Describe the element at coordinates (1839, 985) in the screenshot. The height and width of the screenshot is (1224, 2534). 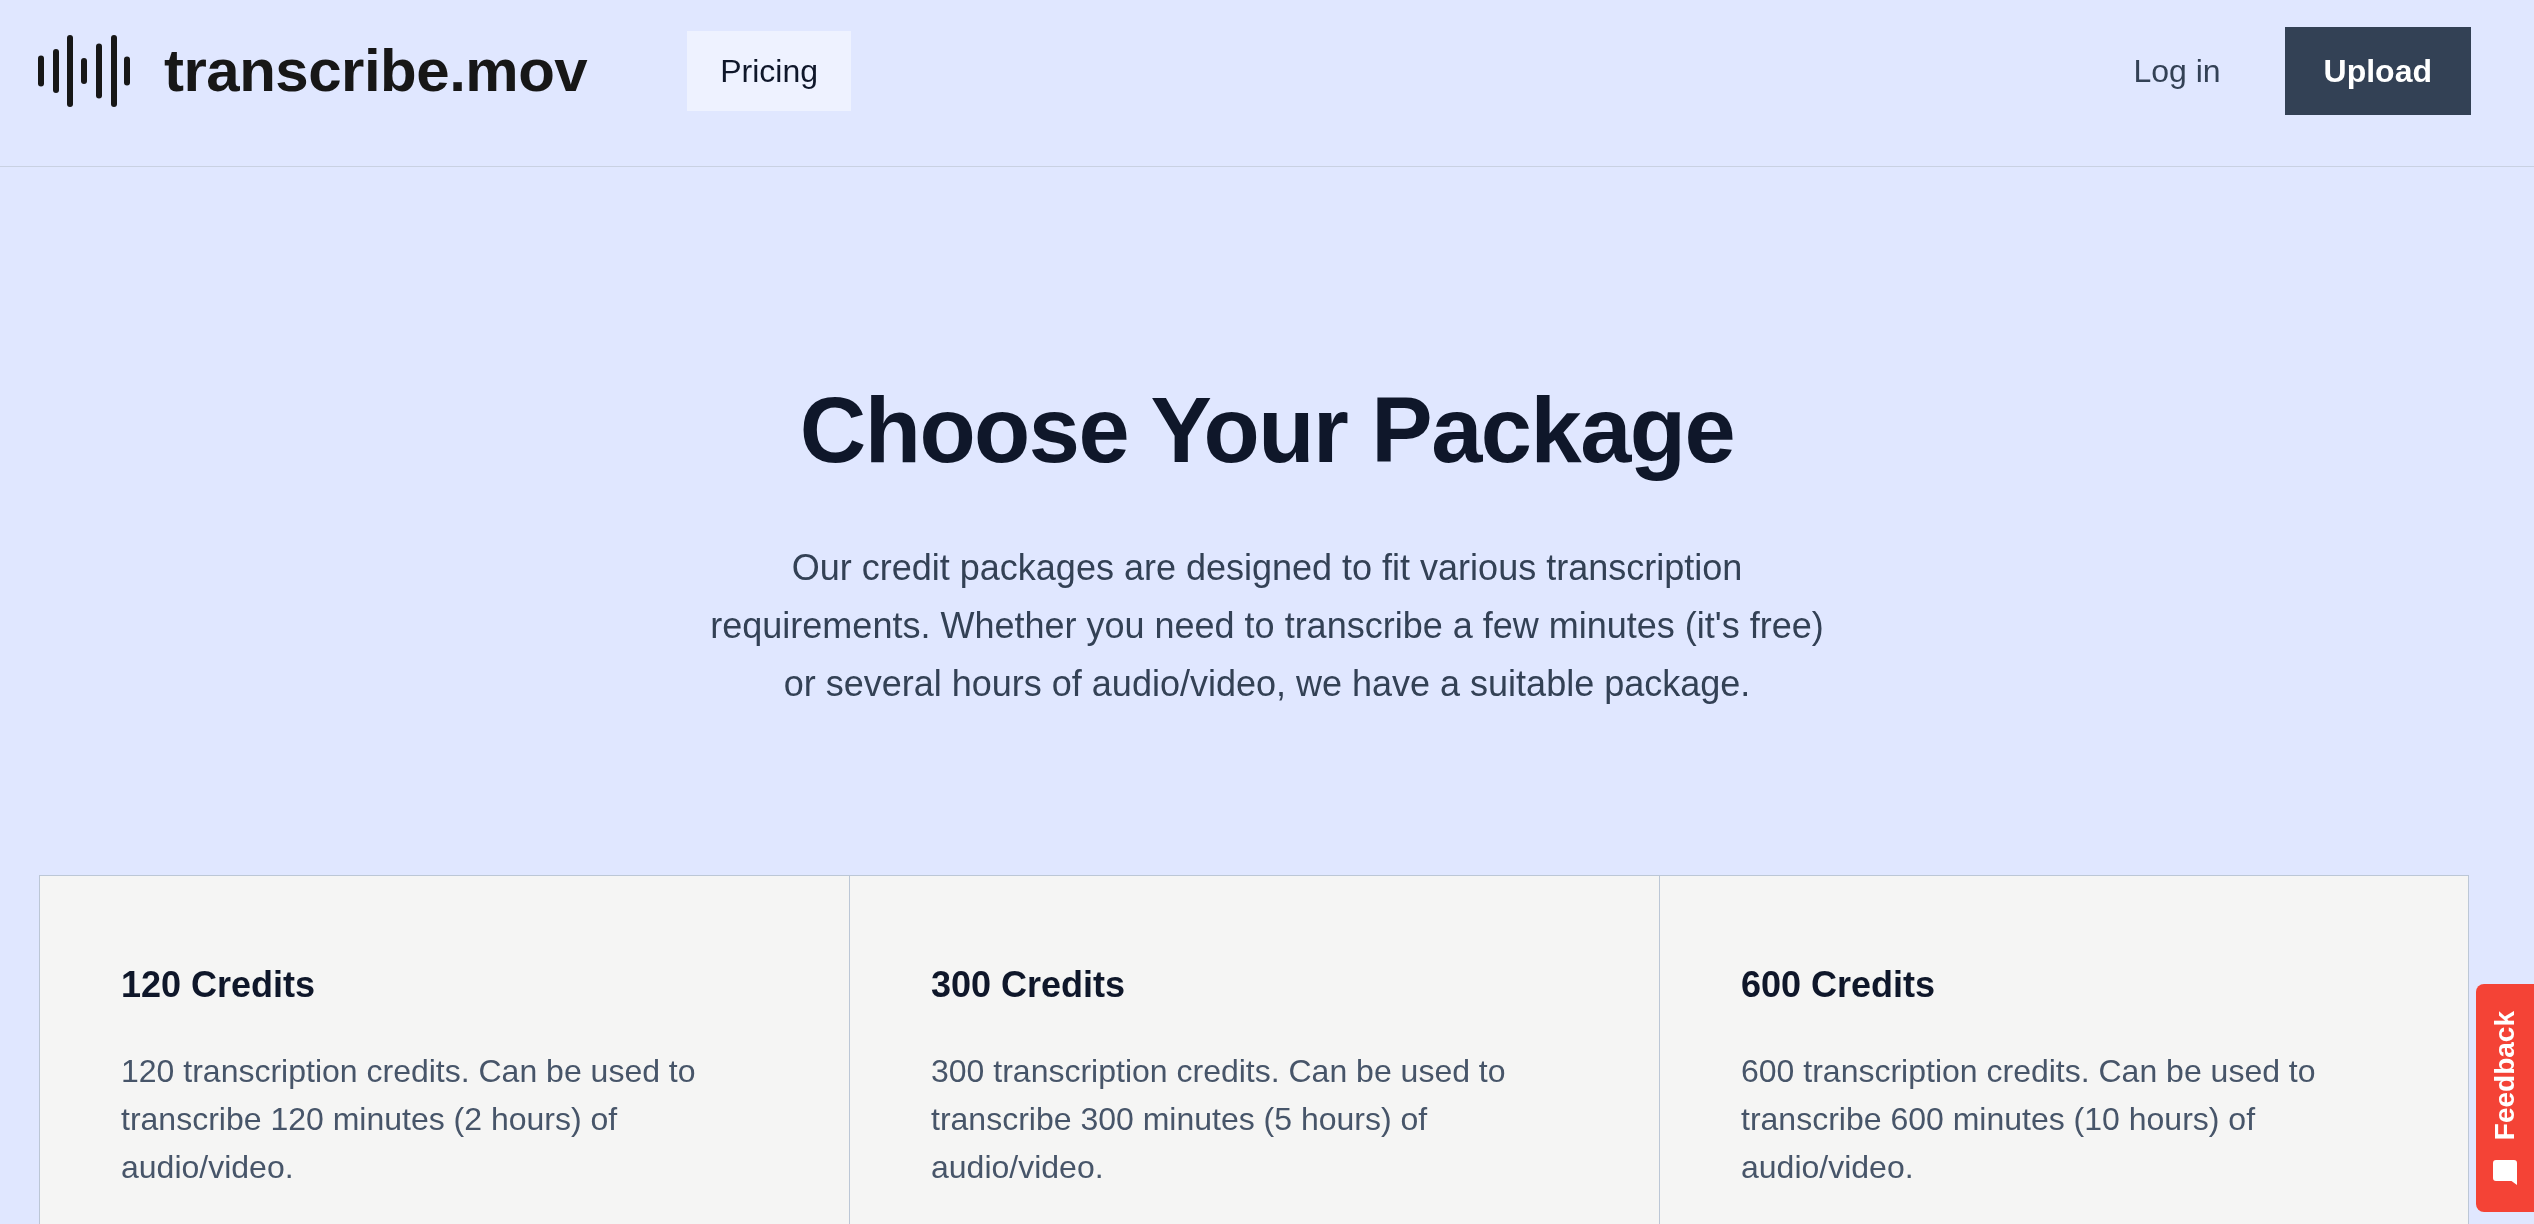
I see `package-title: 600 Credits` at that location.